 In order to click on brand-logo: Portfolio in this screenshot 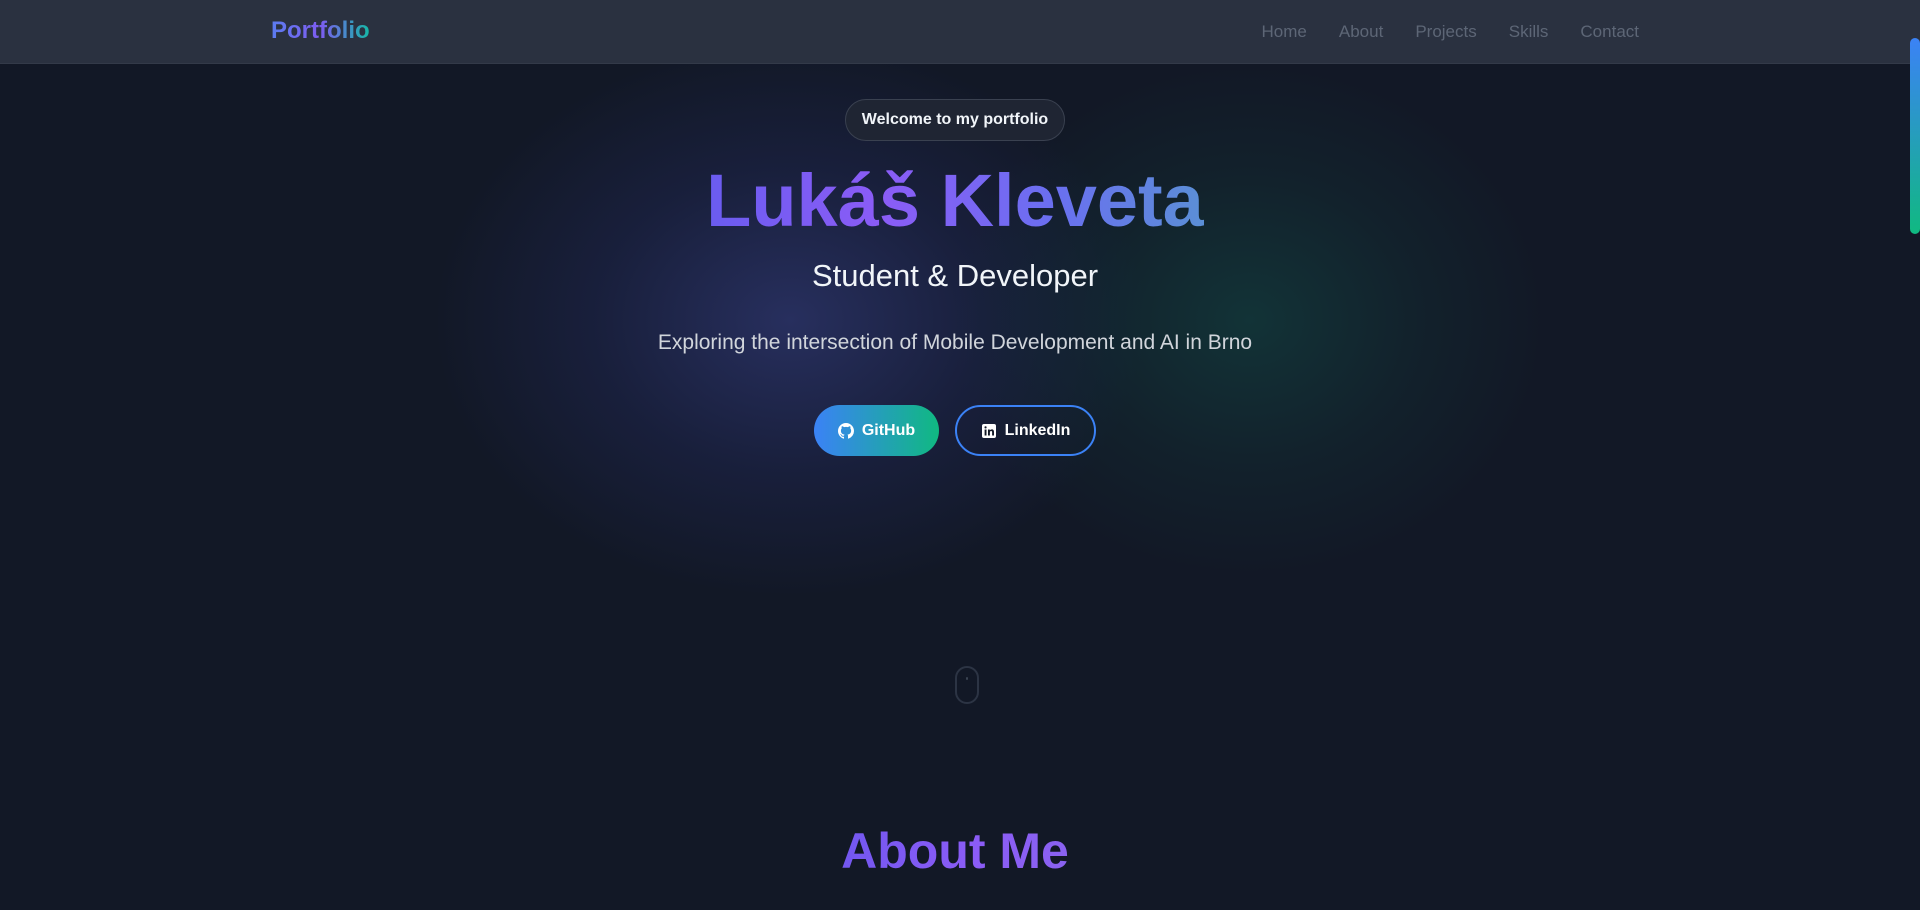, I will do `click(320, 31)`.